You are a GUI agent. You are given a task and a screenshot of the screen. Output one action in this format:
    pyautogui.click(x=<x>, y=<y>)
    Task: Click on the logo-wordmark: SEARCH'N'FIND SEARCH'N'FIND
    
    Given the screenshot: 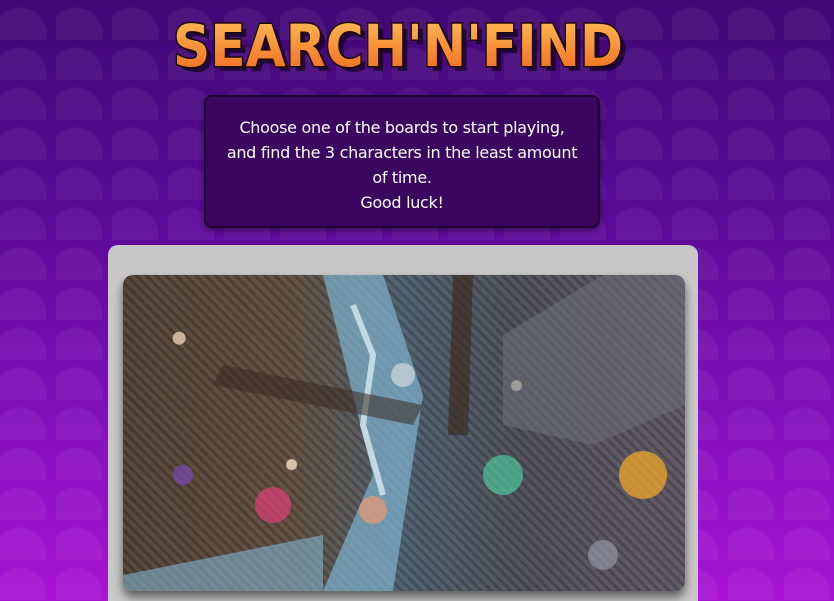 What is the action you would take?
    pyautogui.click(x=400, y=47)
    